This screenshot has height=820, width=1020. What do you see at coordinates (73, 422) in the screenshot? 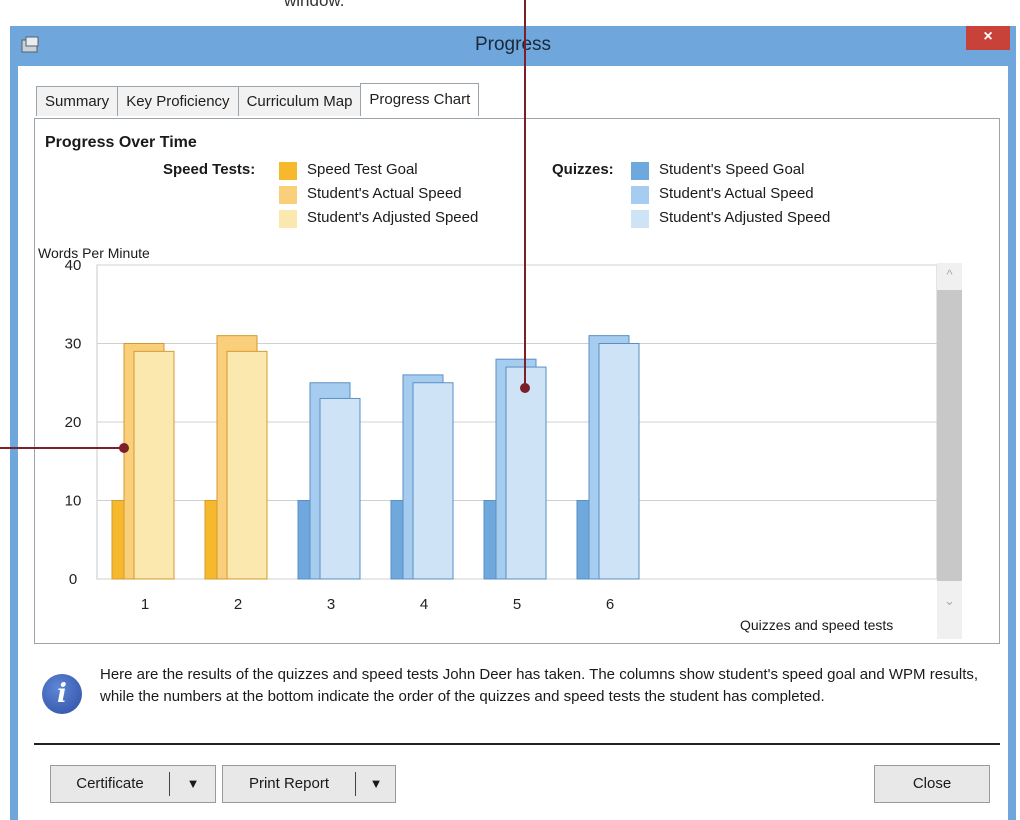
I see `y-tick-label: 20` at bounding box center [73, 422].